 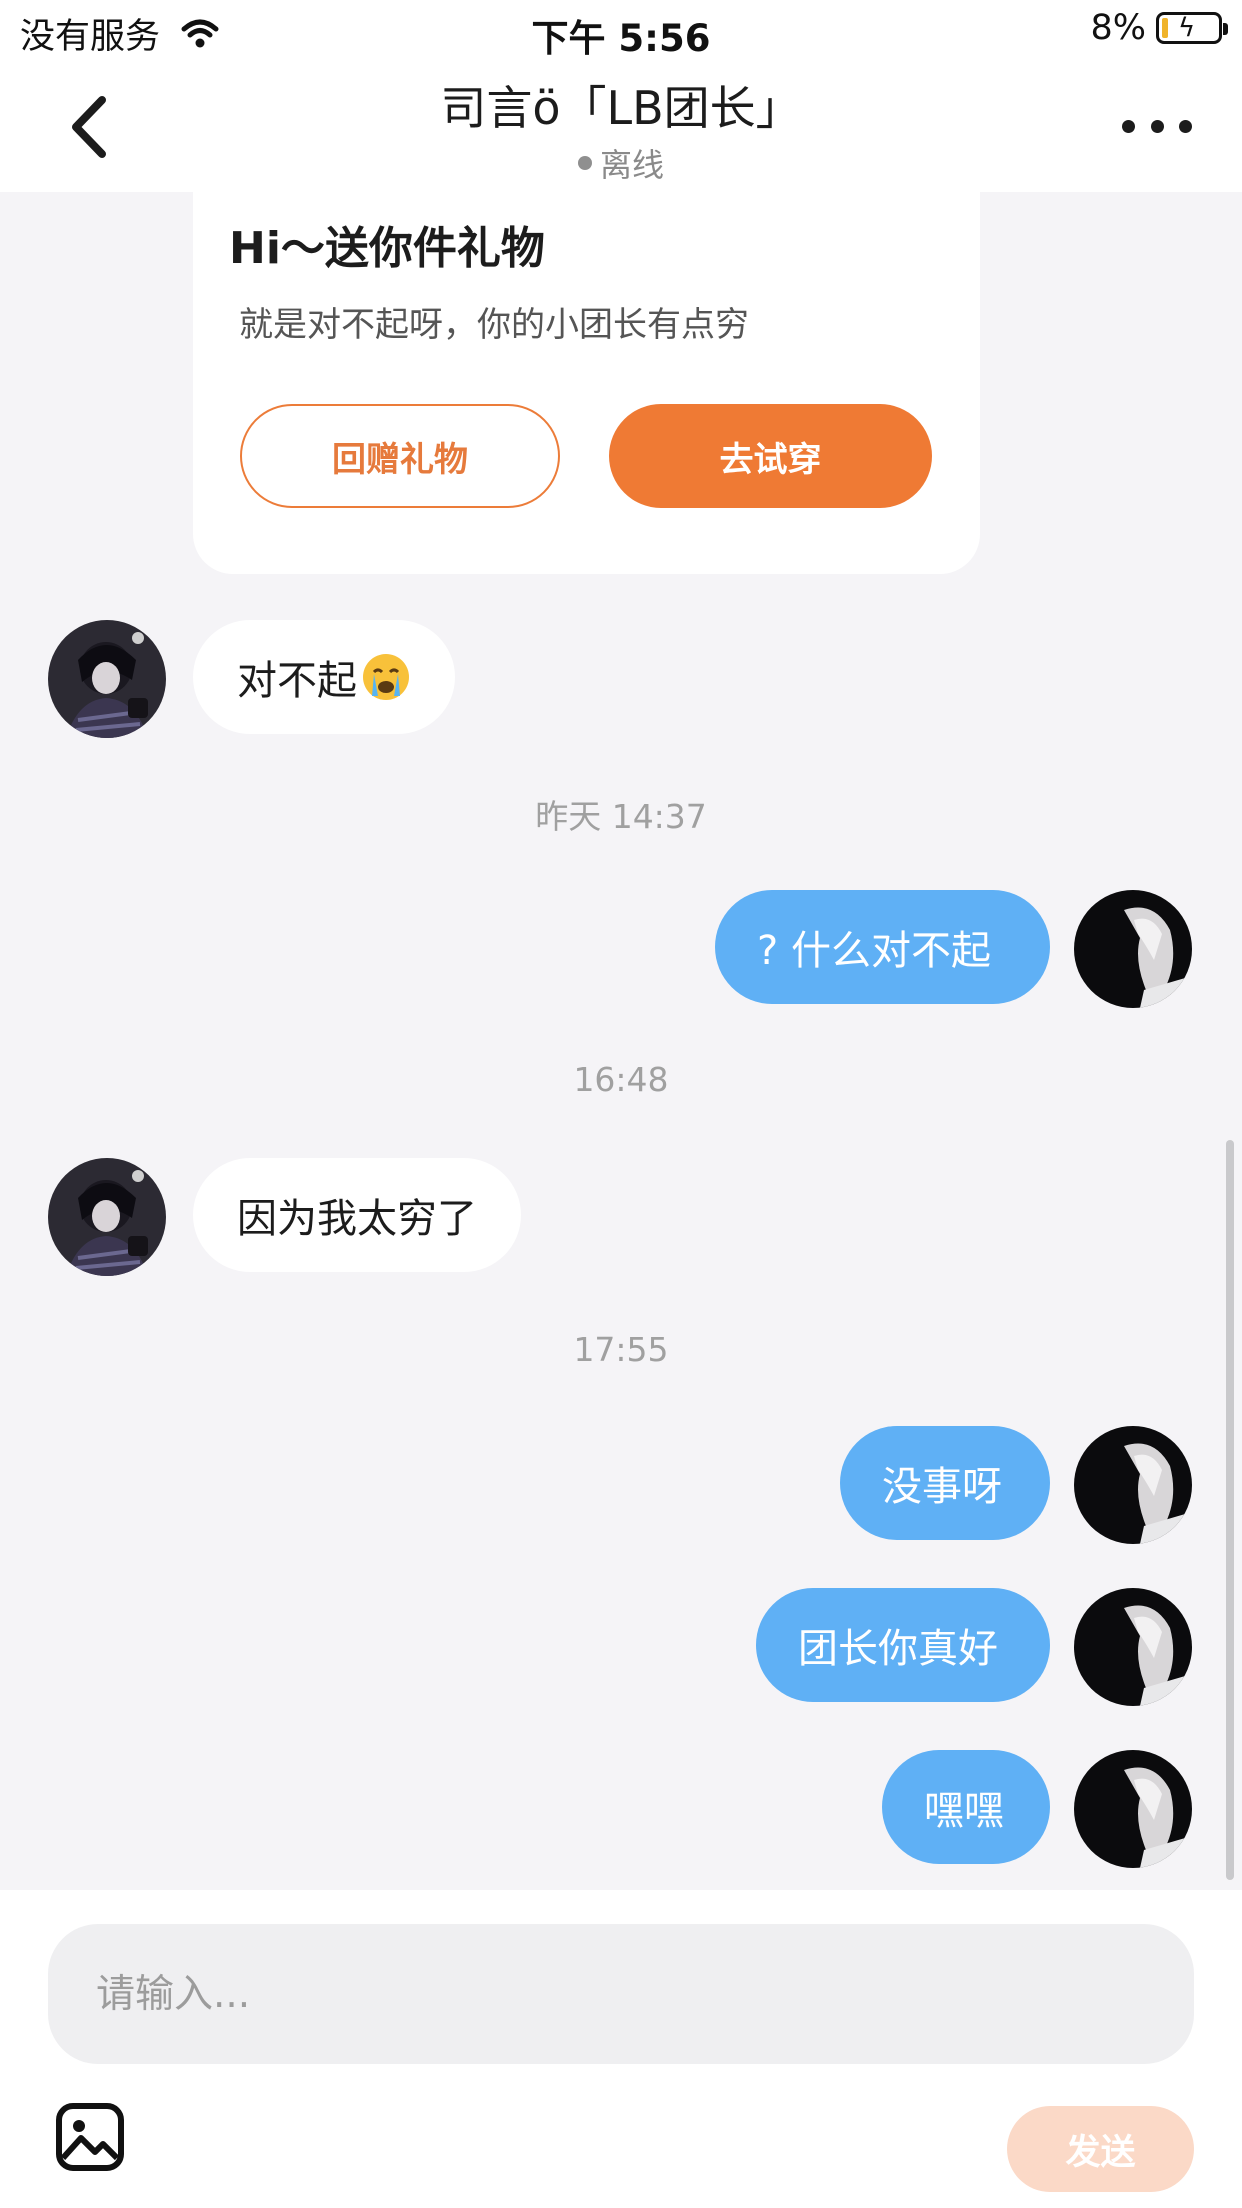 What do you see at coordinates (1118, 28) in the screenshot?
I see `battery-percent: 8%` at bounding box center [1118, 28].